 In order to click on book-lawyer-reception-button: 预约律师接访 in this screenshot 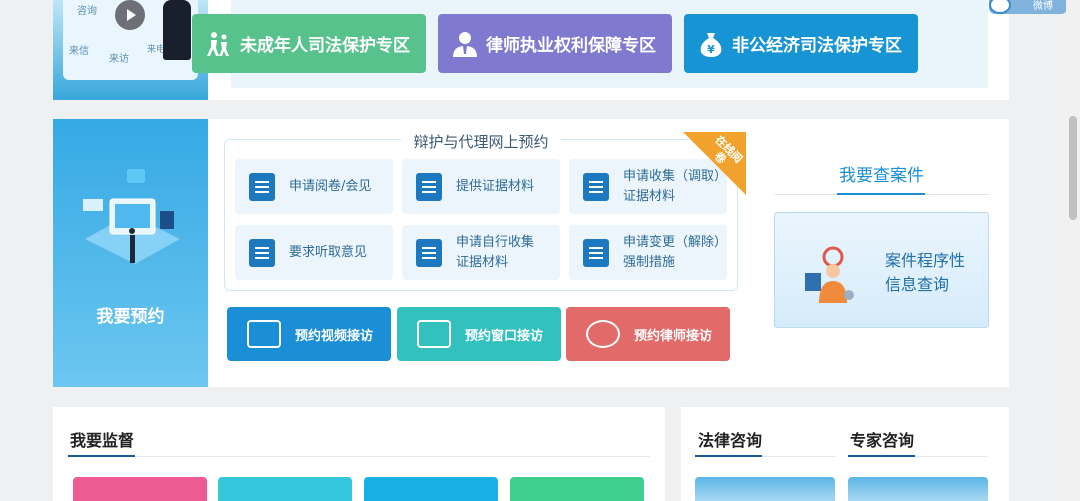, I will do `click(648, 334)`.